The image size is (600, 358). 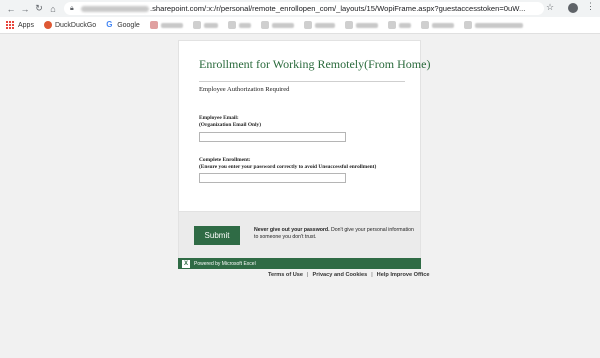 What do you see at coordinates (244, 89) in the screenshot?
I see `form-subtitle: Employee Authorization Required` at bounding box center [244, 89].